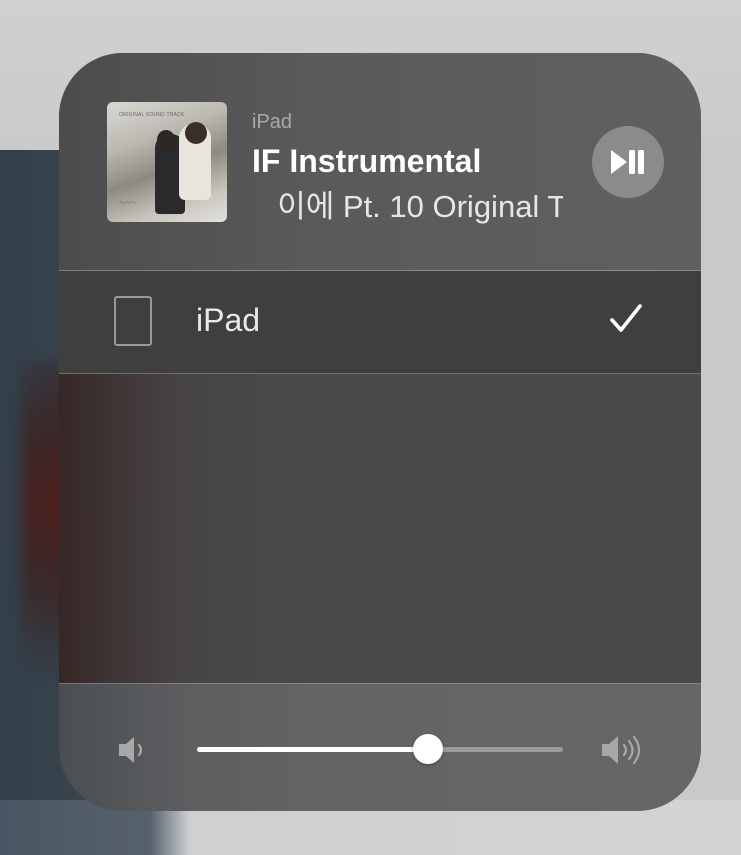 This screenshot has height=855, width=741. What do you see at coordinates (152, 115) in the screenshot?
I see `artwork-caption-top: ORIGINAL SOUND TRACK` at bounding box center [152, 115].